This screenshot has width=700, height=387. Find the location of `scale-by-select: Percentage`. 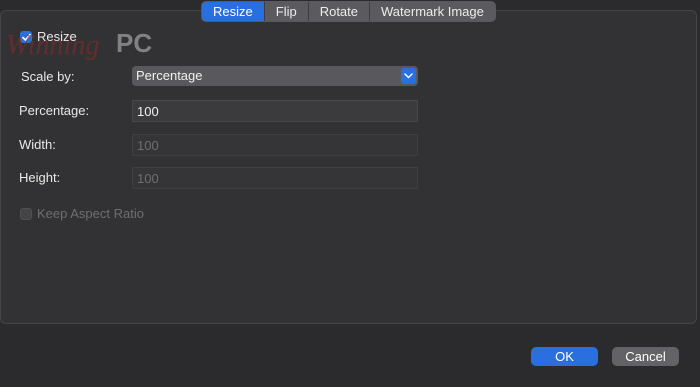

scale-by-select: Percentage is located at coordinates (275, 76).